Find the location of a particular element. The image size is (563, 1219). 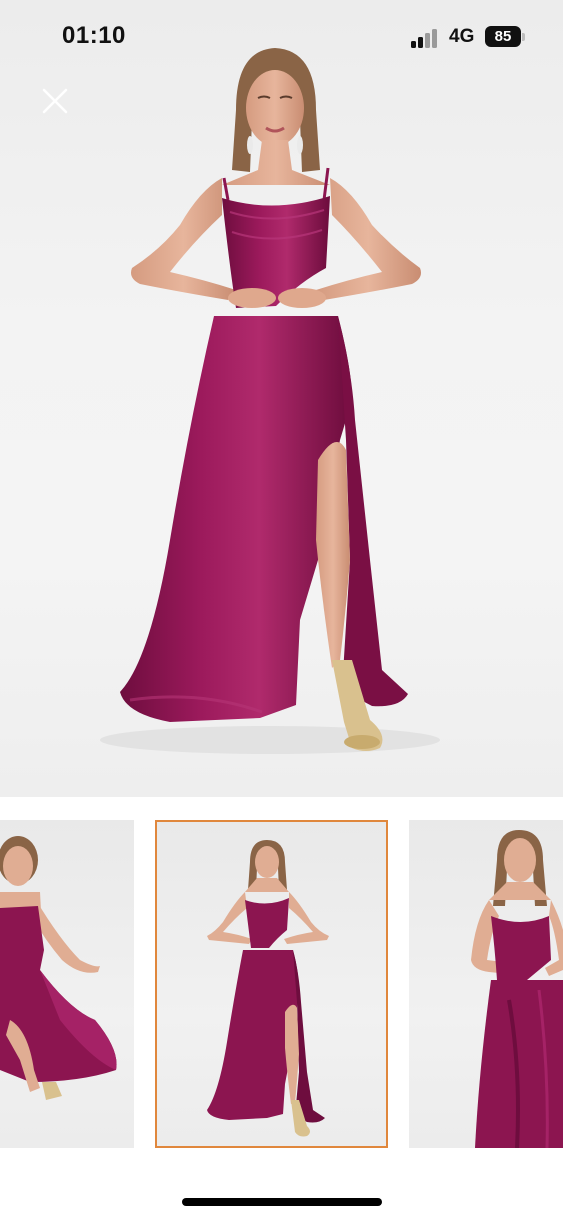

close-icon is located at coordinates (55, 101).